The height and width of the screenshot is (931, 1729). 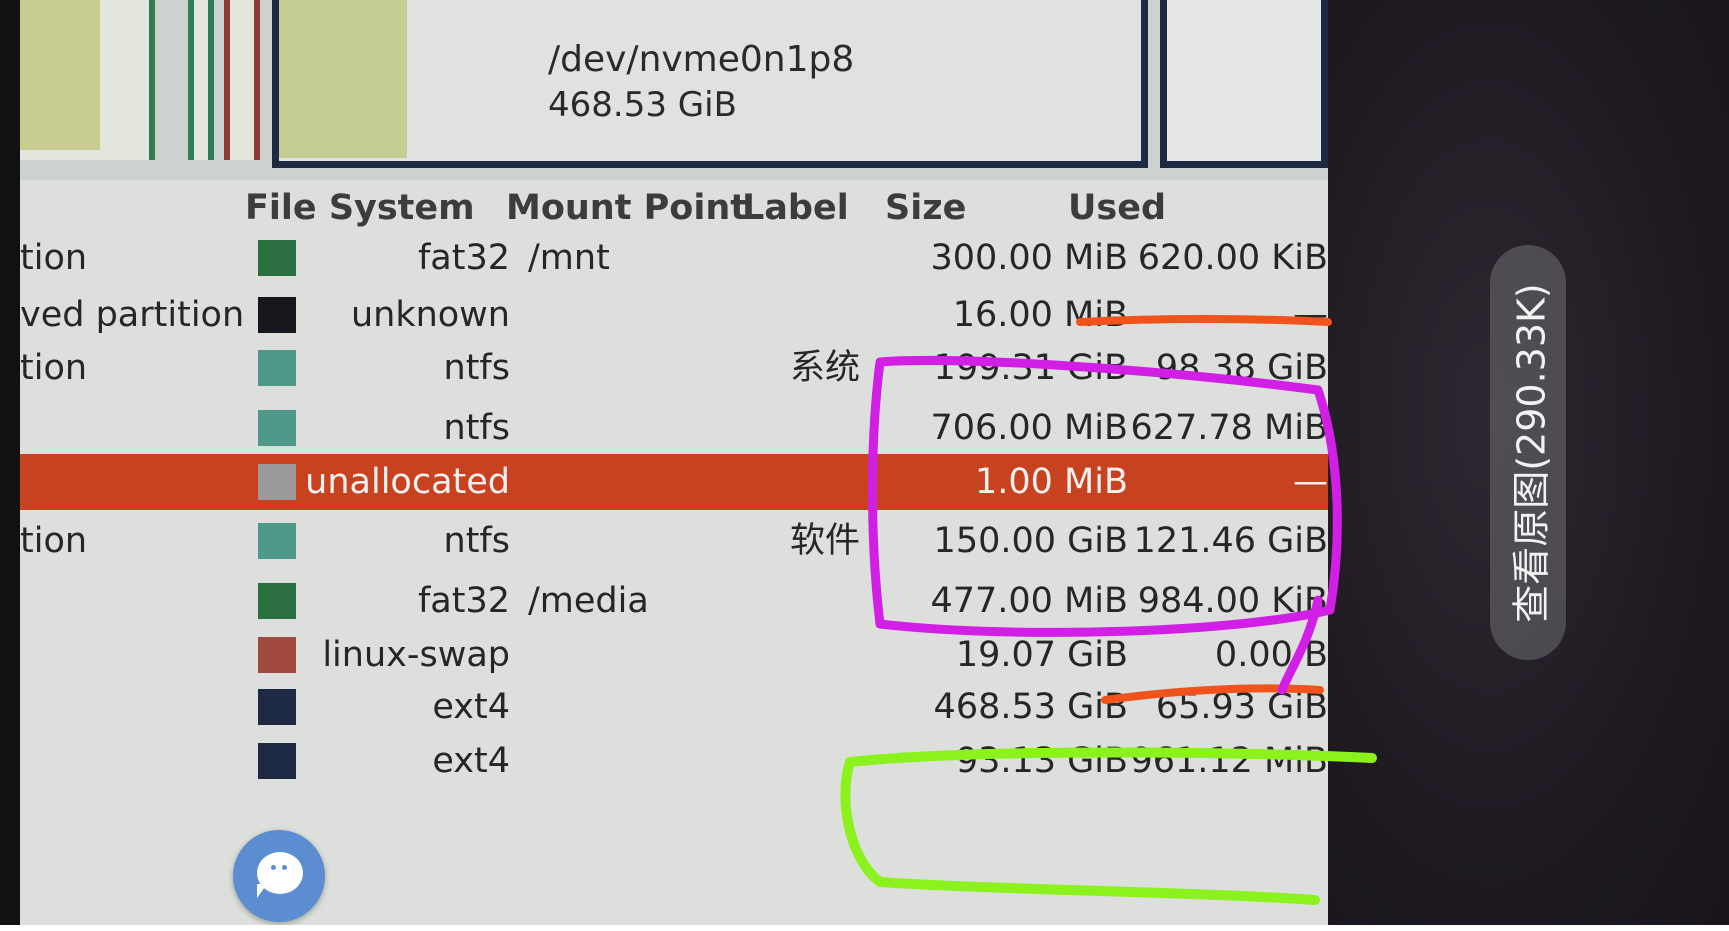 What do you see at coordinates (416, 655) in the screenshot?
I see `filesystem-cell: linux-swap` at bounding box center [416, 655].